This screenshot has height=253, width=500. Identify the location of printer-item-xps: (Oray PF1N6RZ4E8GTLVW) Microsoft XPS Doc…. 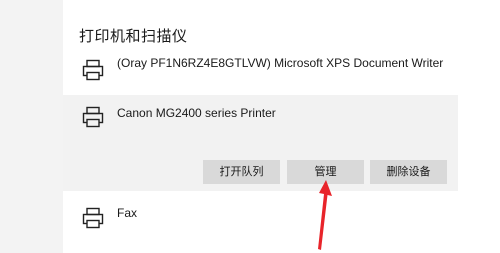
(260, 70).